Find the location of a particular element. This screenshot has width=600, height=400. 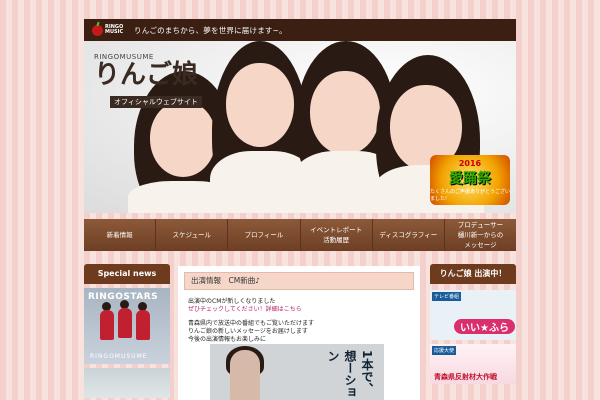

logo-text: RINGO MUSIC is located at coordinates (114, 30).